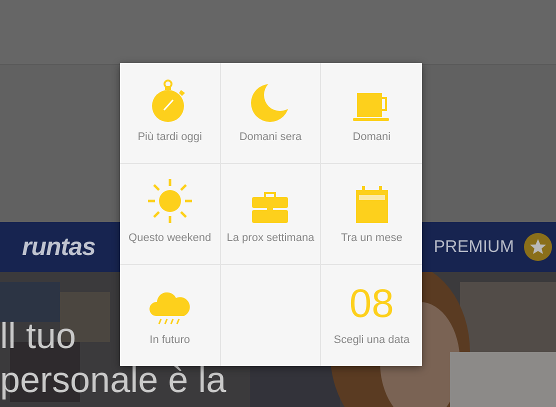 Image resolution: width=556 pixels, height=407 pixels. What do you see at coordinates (170, 137) in the screenshot?
I see `option-label: Più tardi oggi` at bounding box center [170, 137].